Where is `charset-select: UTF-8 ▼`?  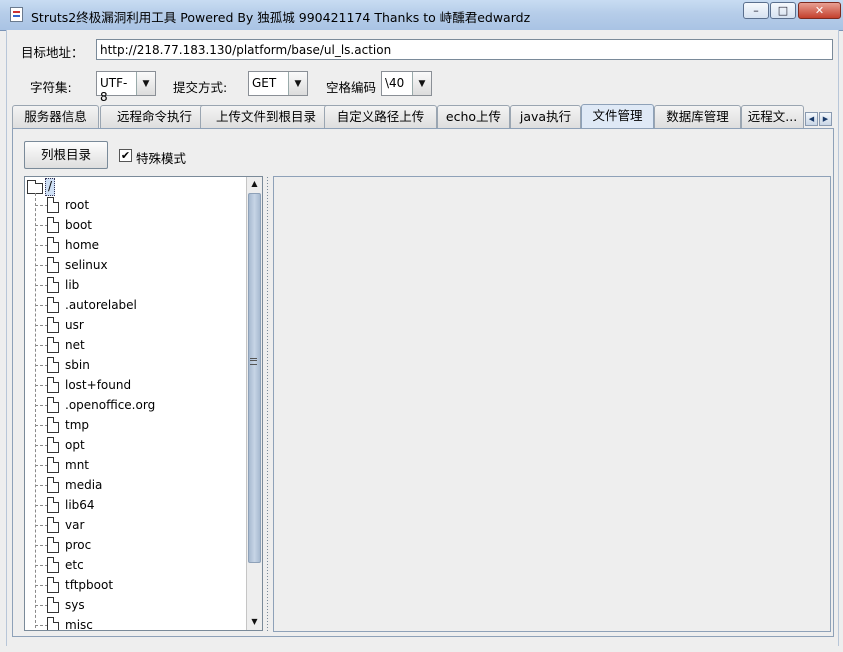
charset-select: UTF-8 ▼ is located at coordinates (126, 87).